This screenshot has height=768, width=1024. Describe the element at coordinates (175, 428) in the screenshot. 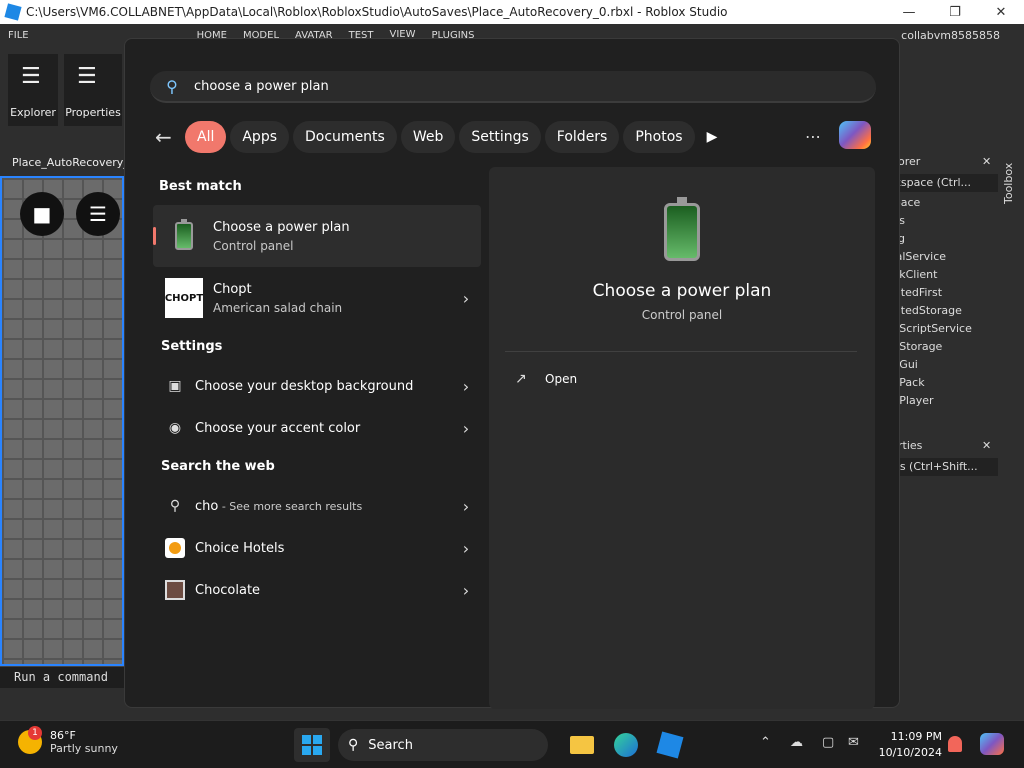

I see `palette-icon: ◉` at that location.